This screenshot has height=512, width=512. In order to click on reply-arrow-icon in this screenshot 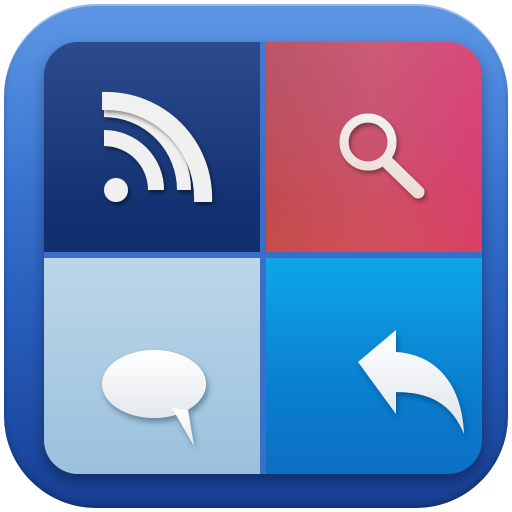, I will do `click(411, 382)`.